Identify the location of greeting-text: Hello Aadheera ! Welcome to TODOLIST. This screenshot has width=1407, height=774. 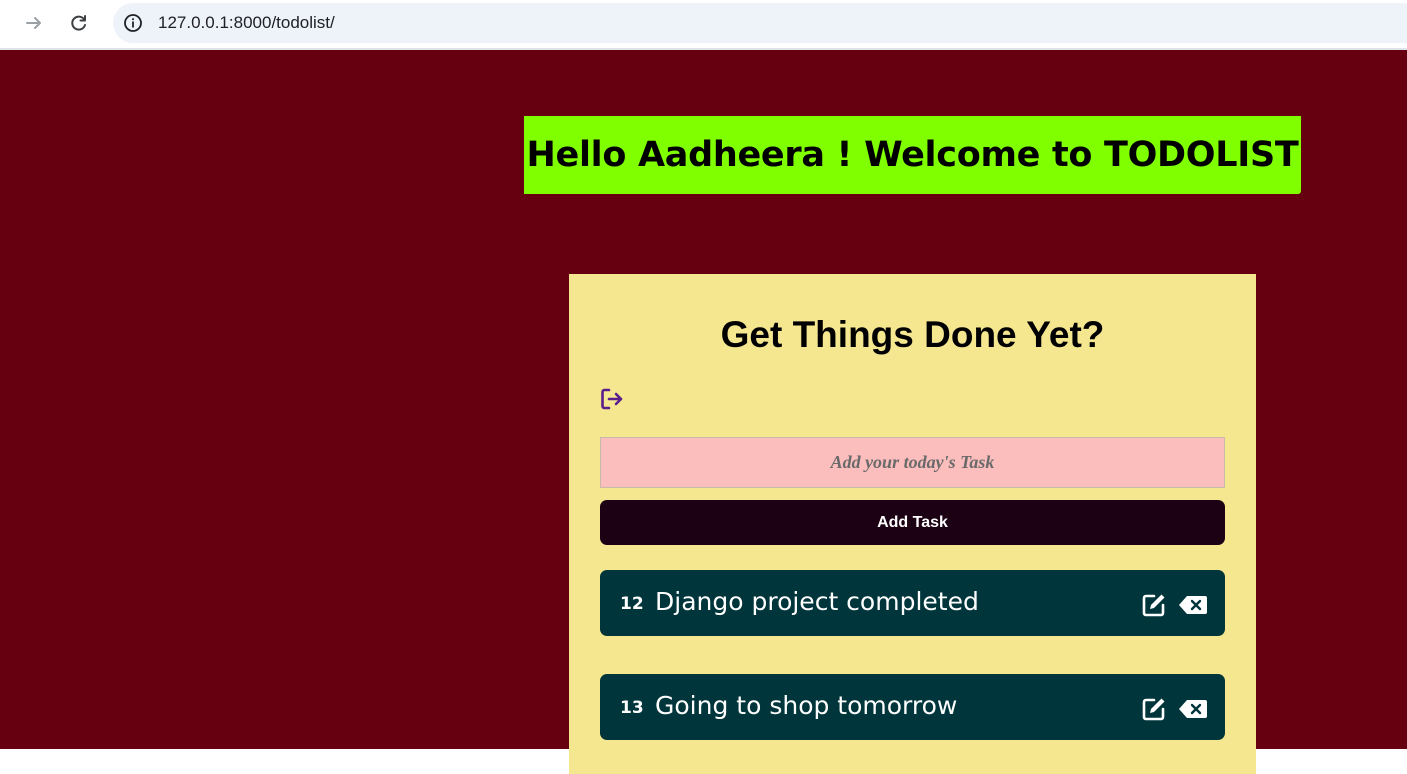
(912, 155).